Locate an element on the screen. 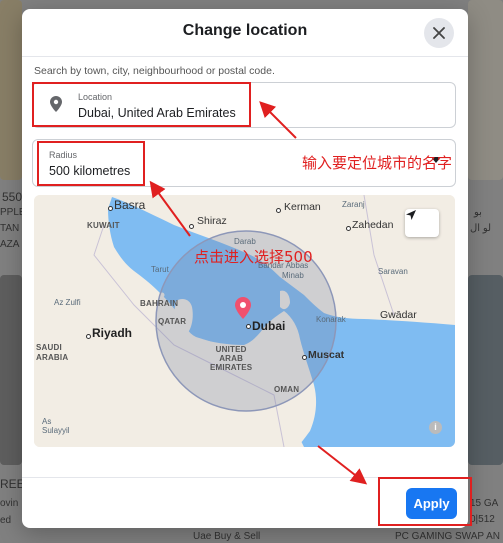 The image size is (503, 543). map-label-muscat: Muscat is located at coordinates (326, 355).